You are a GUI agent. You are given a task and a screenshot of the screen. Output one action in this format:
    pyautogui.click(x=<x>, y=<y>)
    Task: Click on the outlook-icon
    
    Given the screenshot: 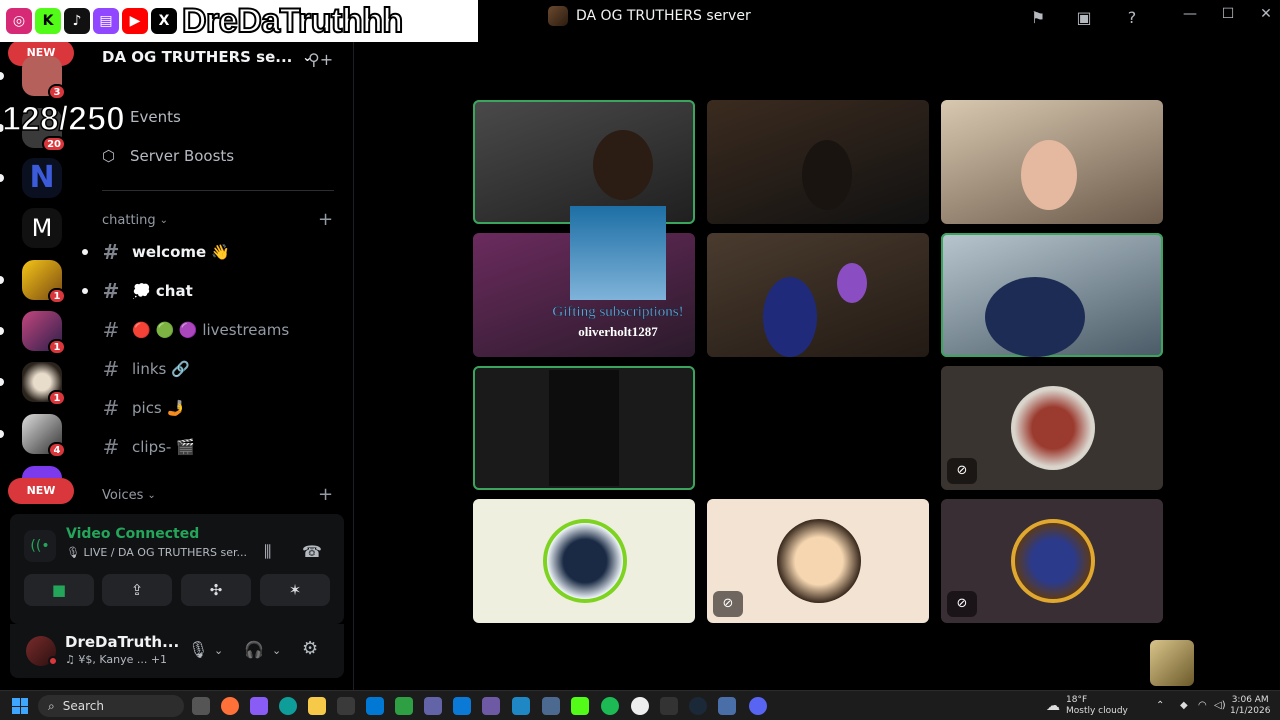 What is the action you would take?
    pyautogui.click(x=375, y=706)
    